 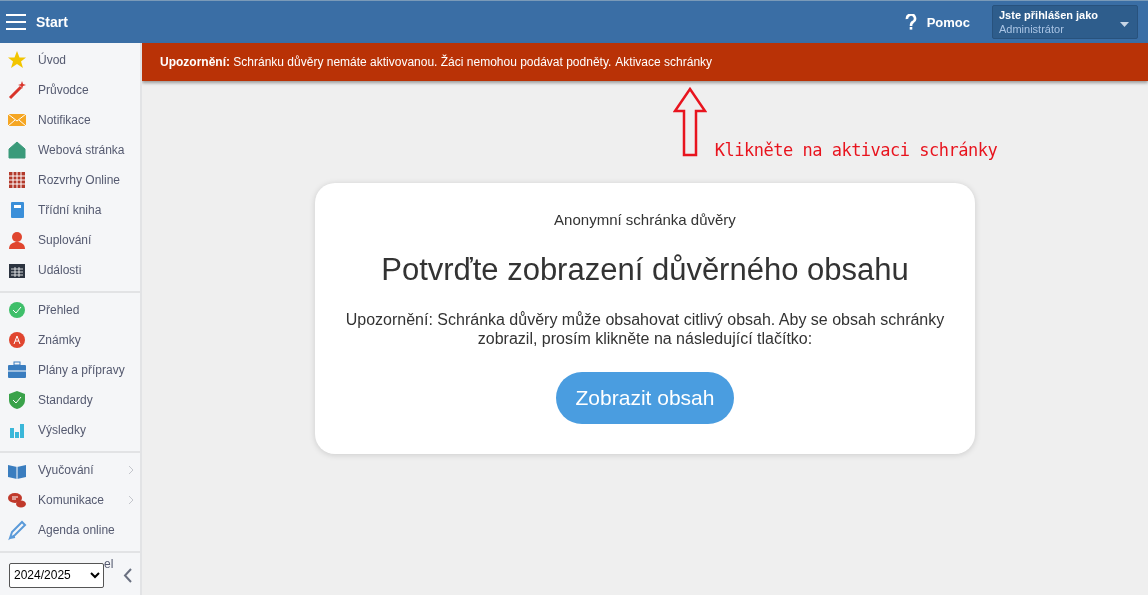 What do you see at coordinates (70, 340) in the screenshot?
I see `sidebar-item: Známky` at bounding box center [70, 340].